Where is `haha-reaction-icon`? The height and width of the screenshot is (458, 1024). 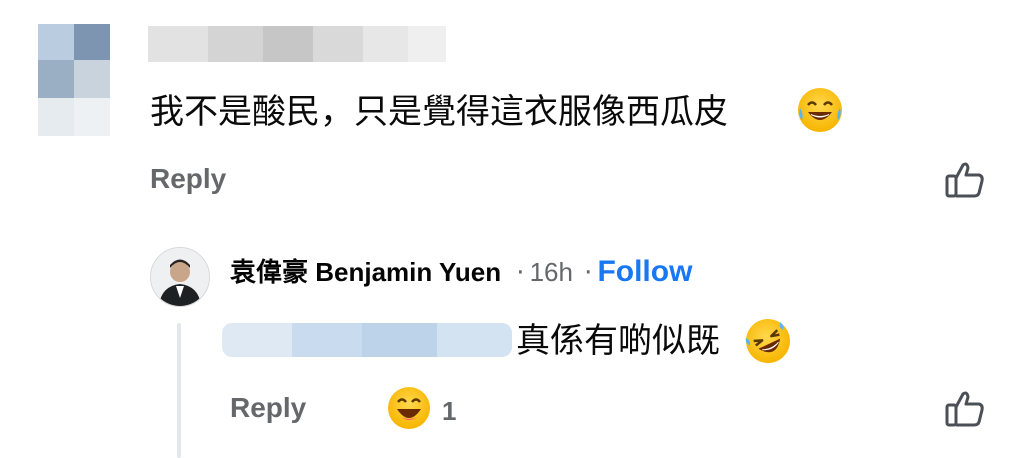 haha-reaction-icon is located at coordinates (409, 408).